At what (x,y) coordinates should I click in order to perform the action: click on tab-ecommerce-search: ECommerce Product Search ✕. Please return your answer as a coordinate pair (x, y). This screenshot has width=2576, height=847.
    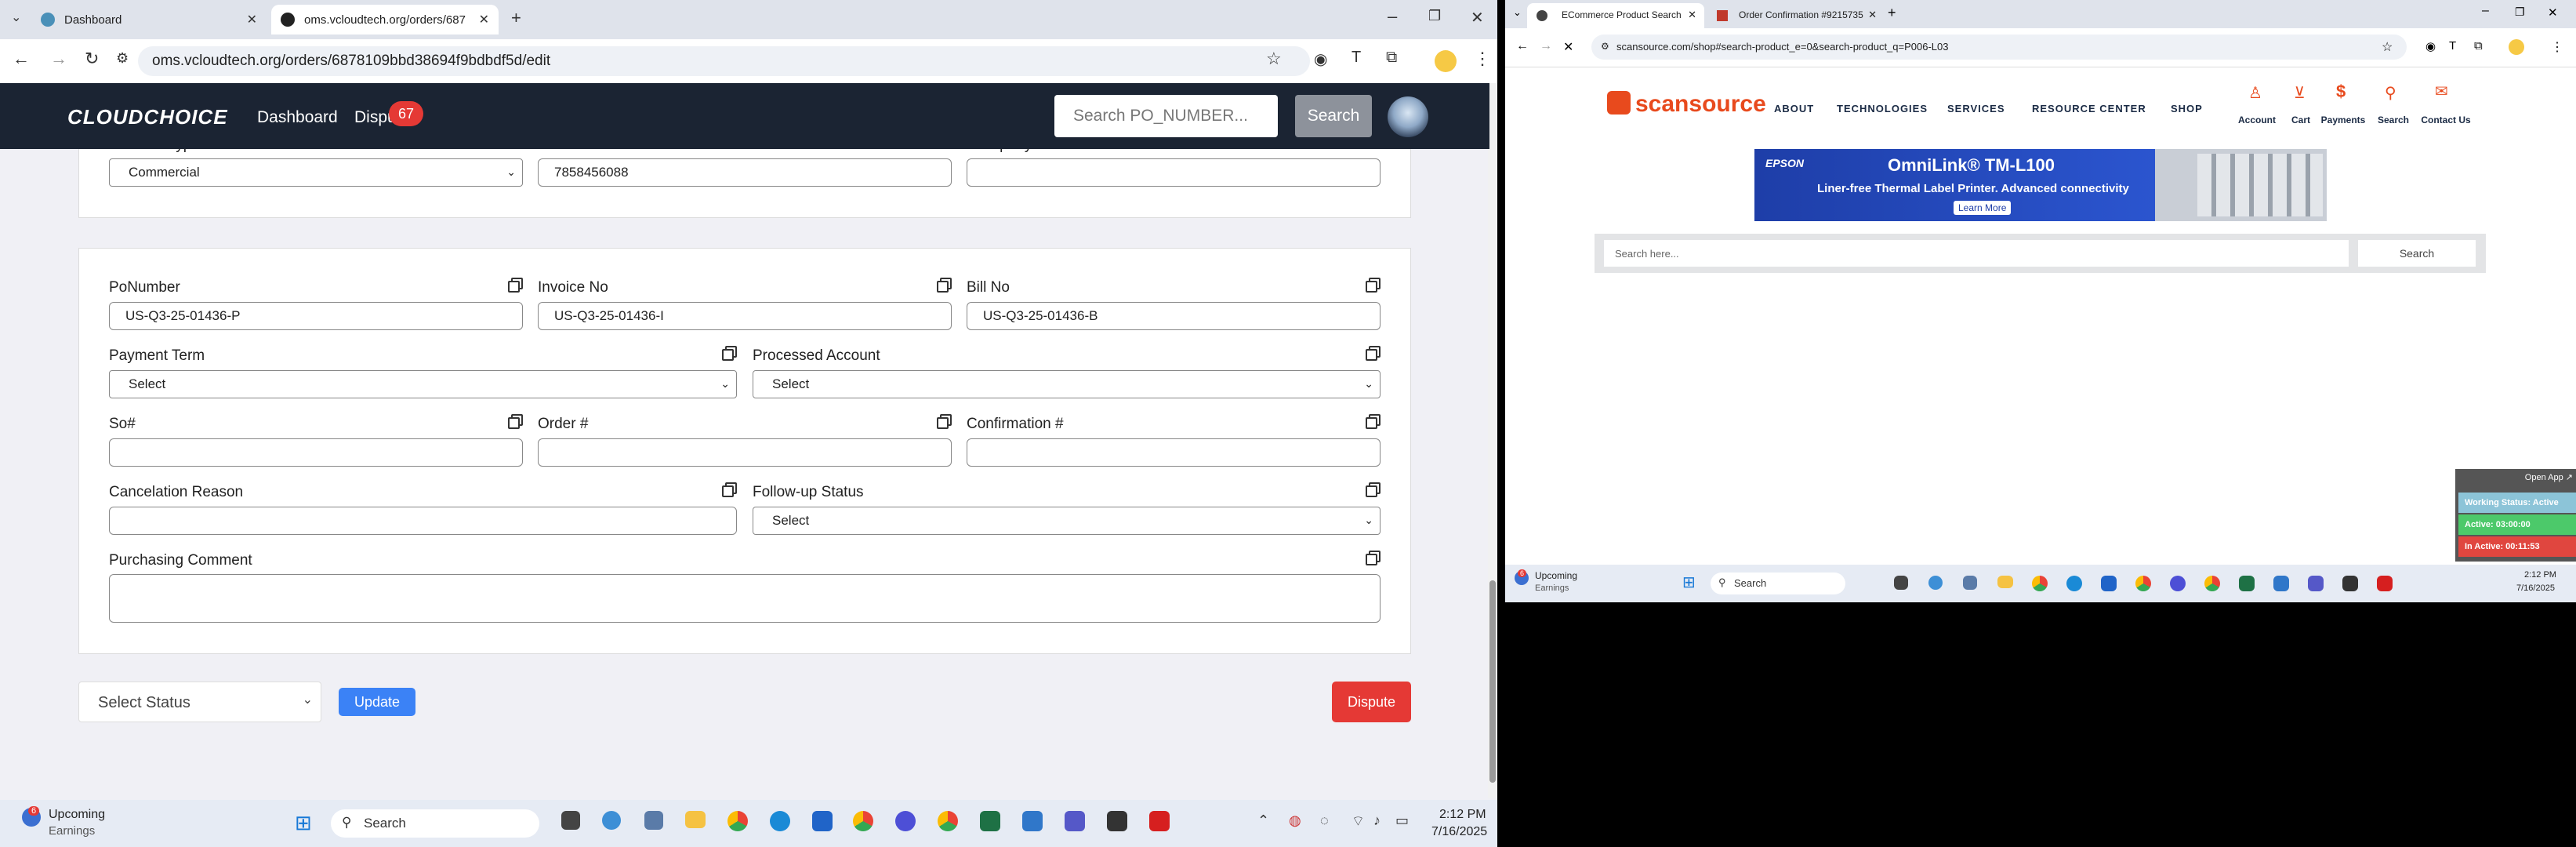
    Looking at the image, I should click on (1615, 15).